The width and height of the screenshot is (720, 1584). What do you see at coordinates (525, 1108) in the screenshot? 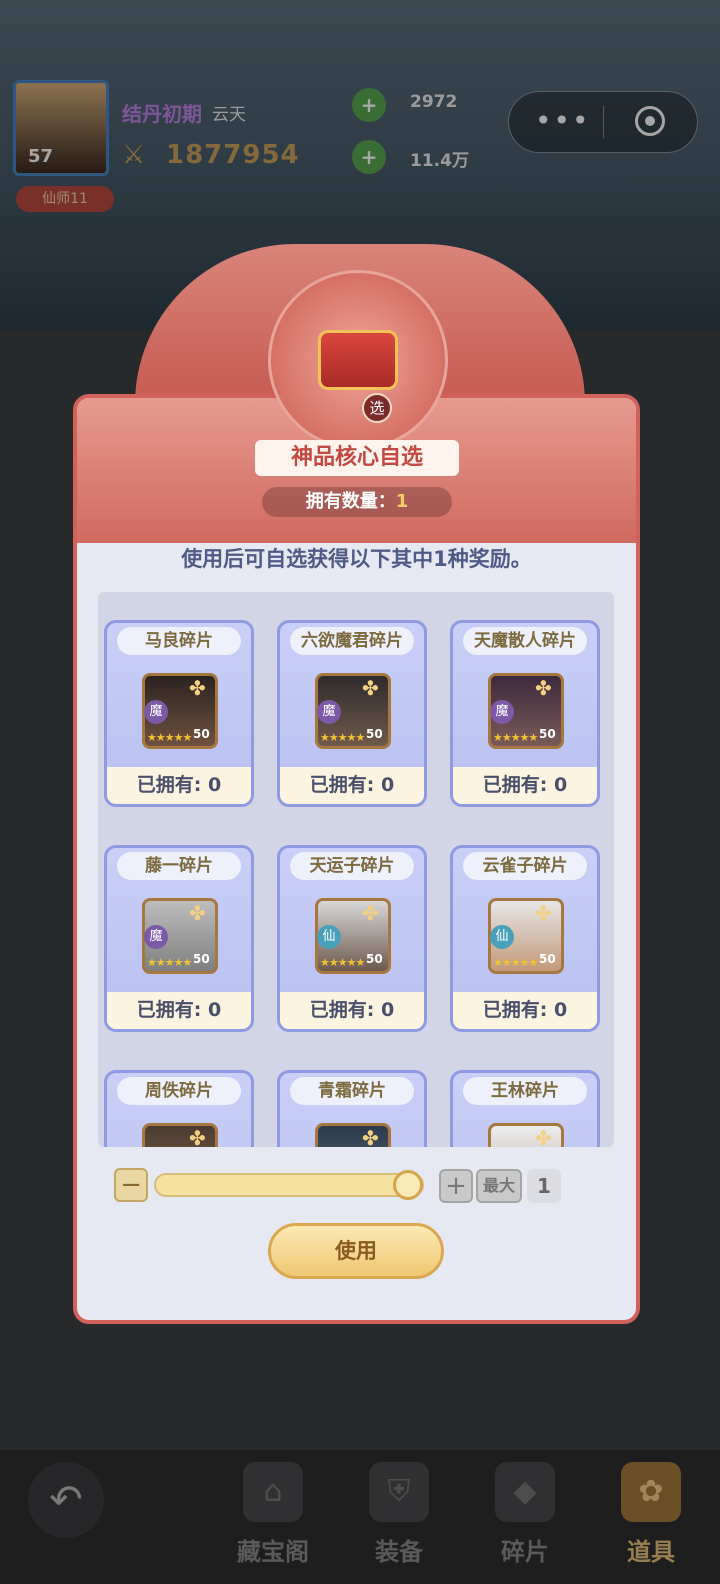
I see `reward-card: 王林碎片 ✤` at bounding box center [525, 1108].